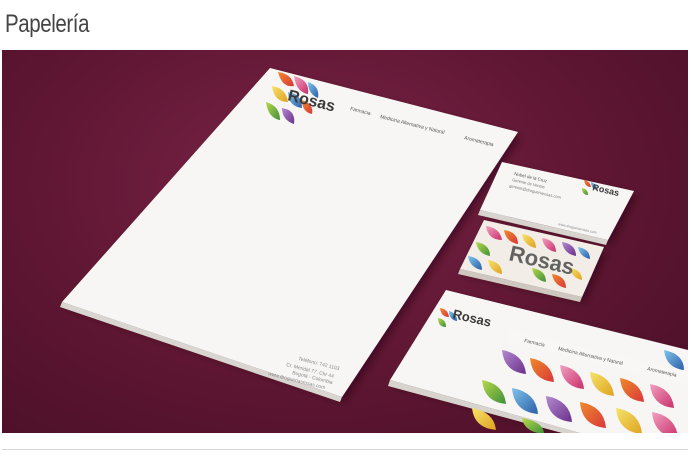 The image size is (691, 458). Describe the element at coordinates (47, 24) in the screenshot. I see `page-title: Papelería` at that location.